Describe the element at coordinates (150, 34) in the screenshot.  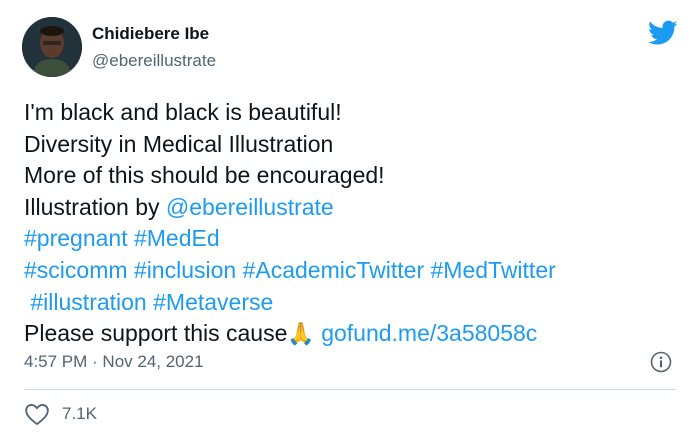
I see `author-name: Chidiebere Ibe` at that location.